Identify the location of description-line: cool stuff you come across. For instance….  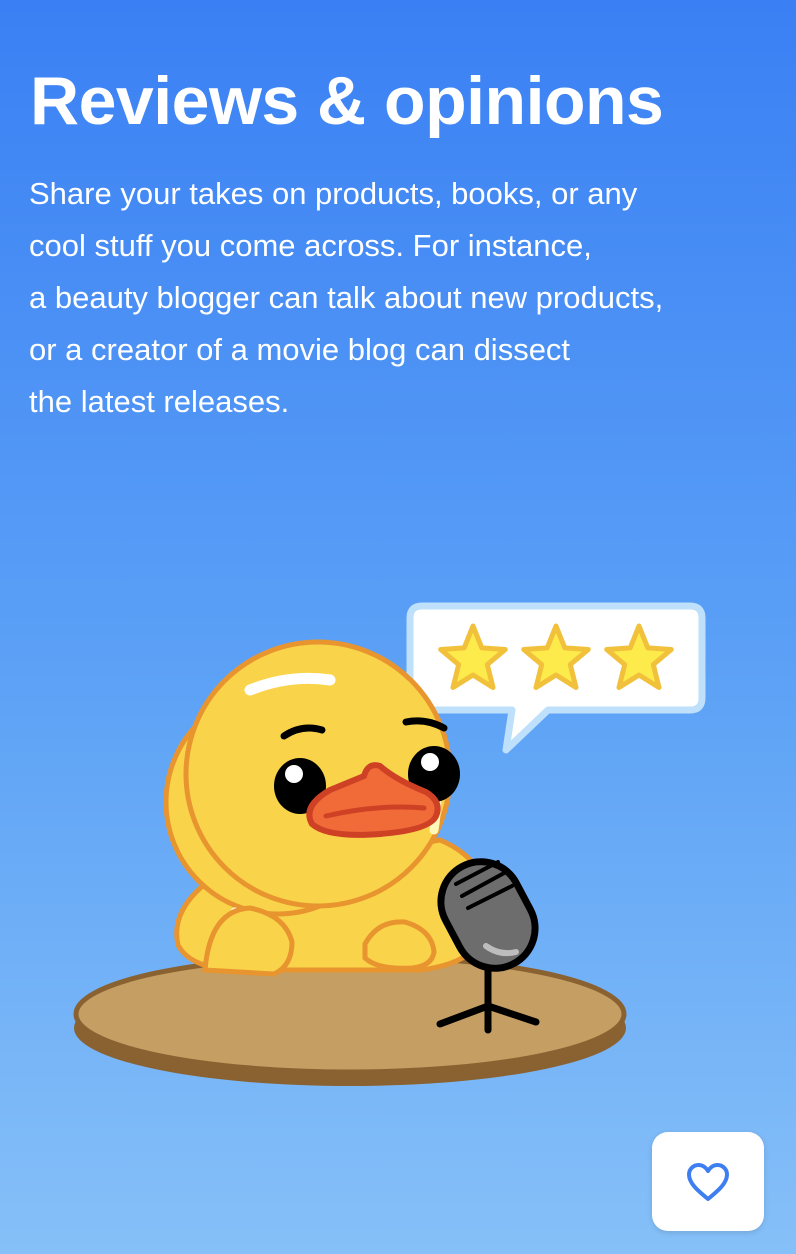
(310, 245).